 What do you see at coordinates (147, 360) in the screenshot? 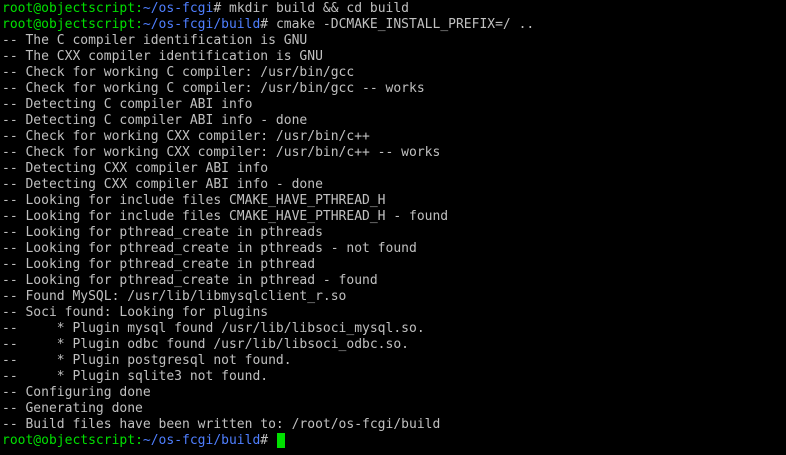
I see `output-line: -- * Plugin postgresql not found.` at bounding box center [147, 360].